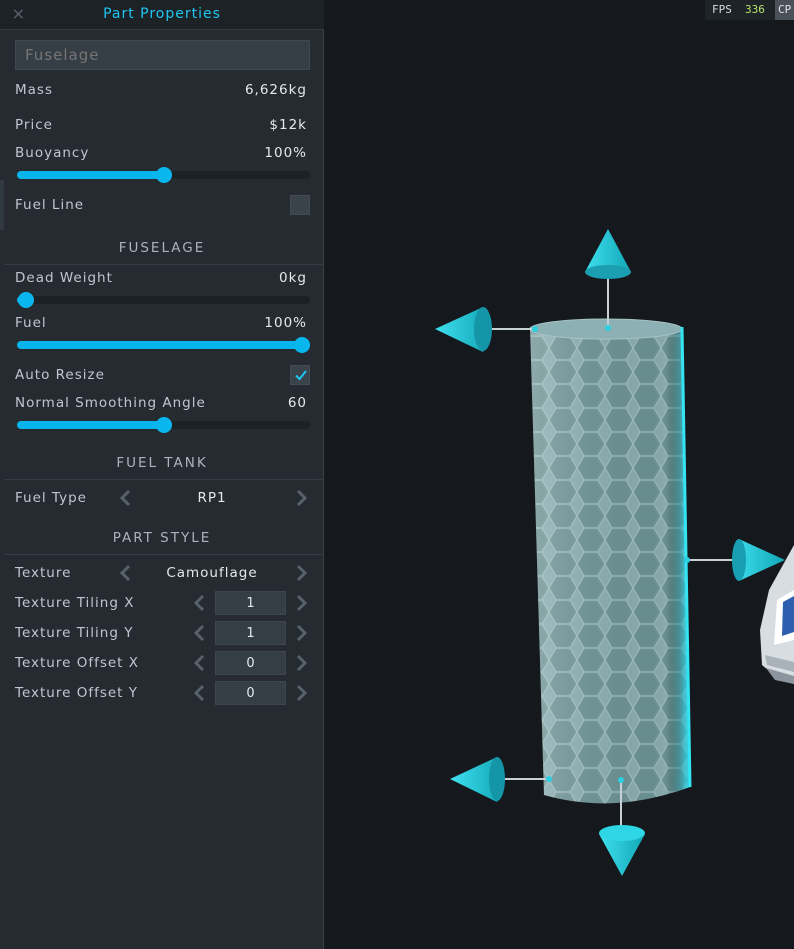 The image size is (794, 949). Describe the element at coordinates (90, 425) in the screenshot. I see `smoothing-angle-slider-fill` at that location.